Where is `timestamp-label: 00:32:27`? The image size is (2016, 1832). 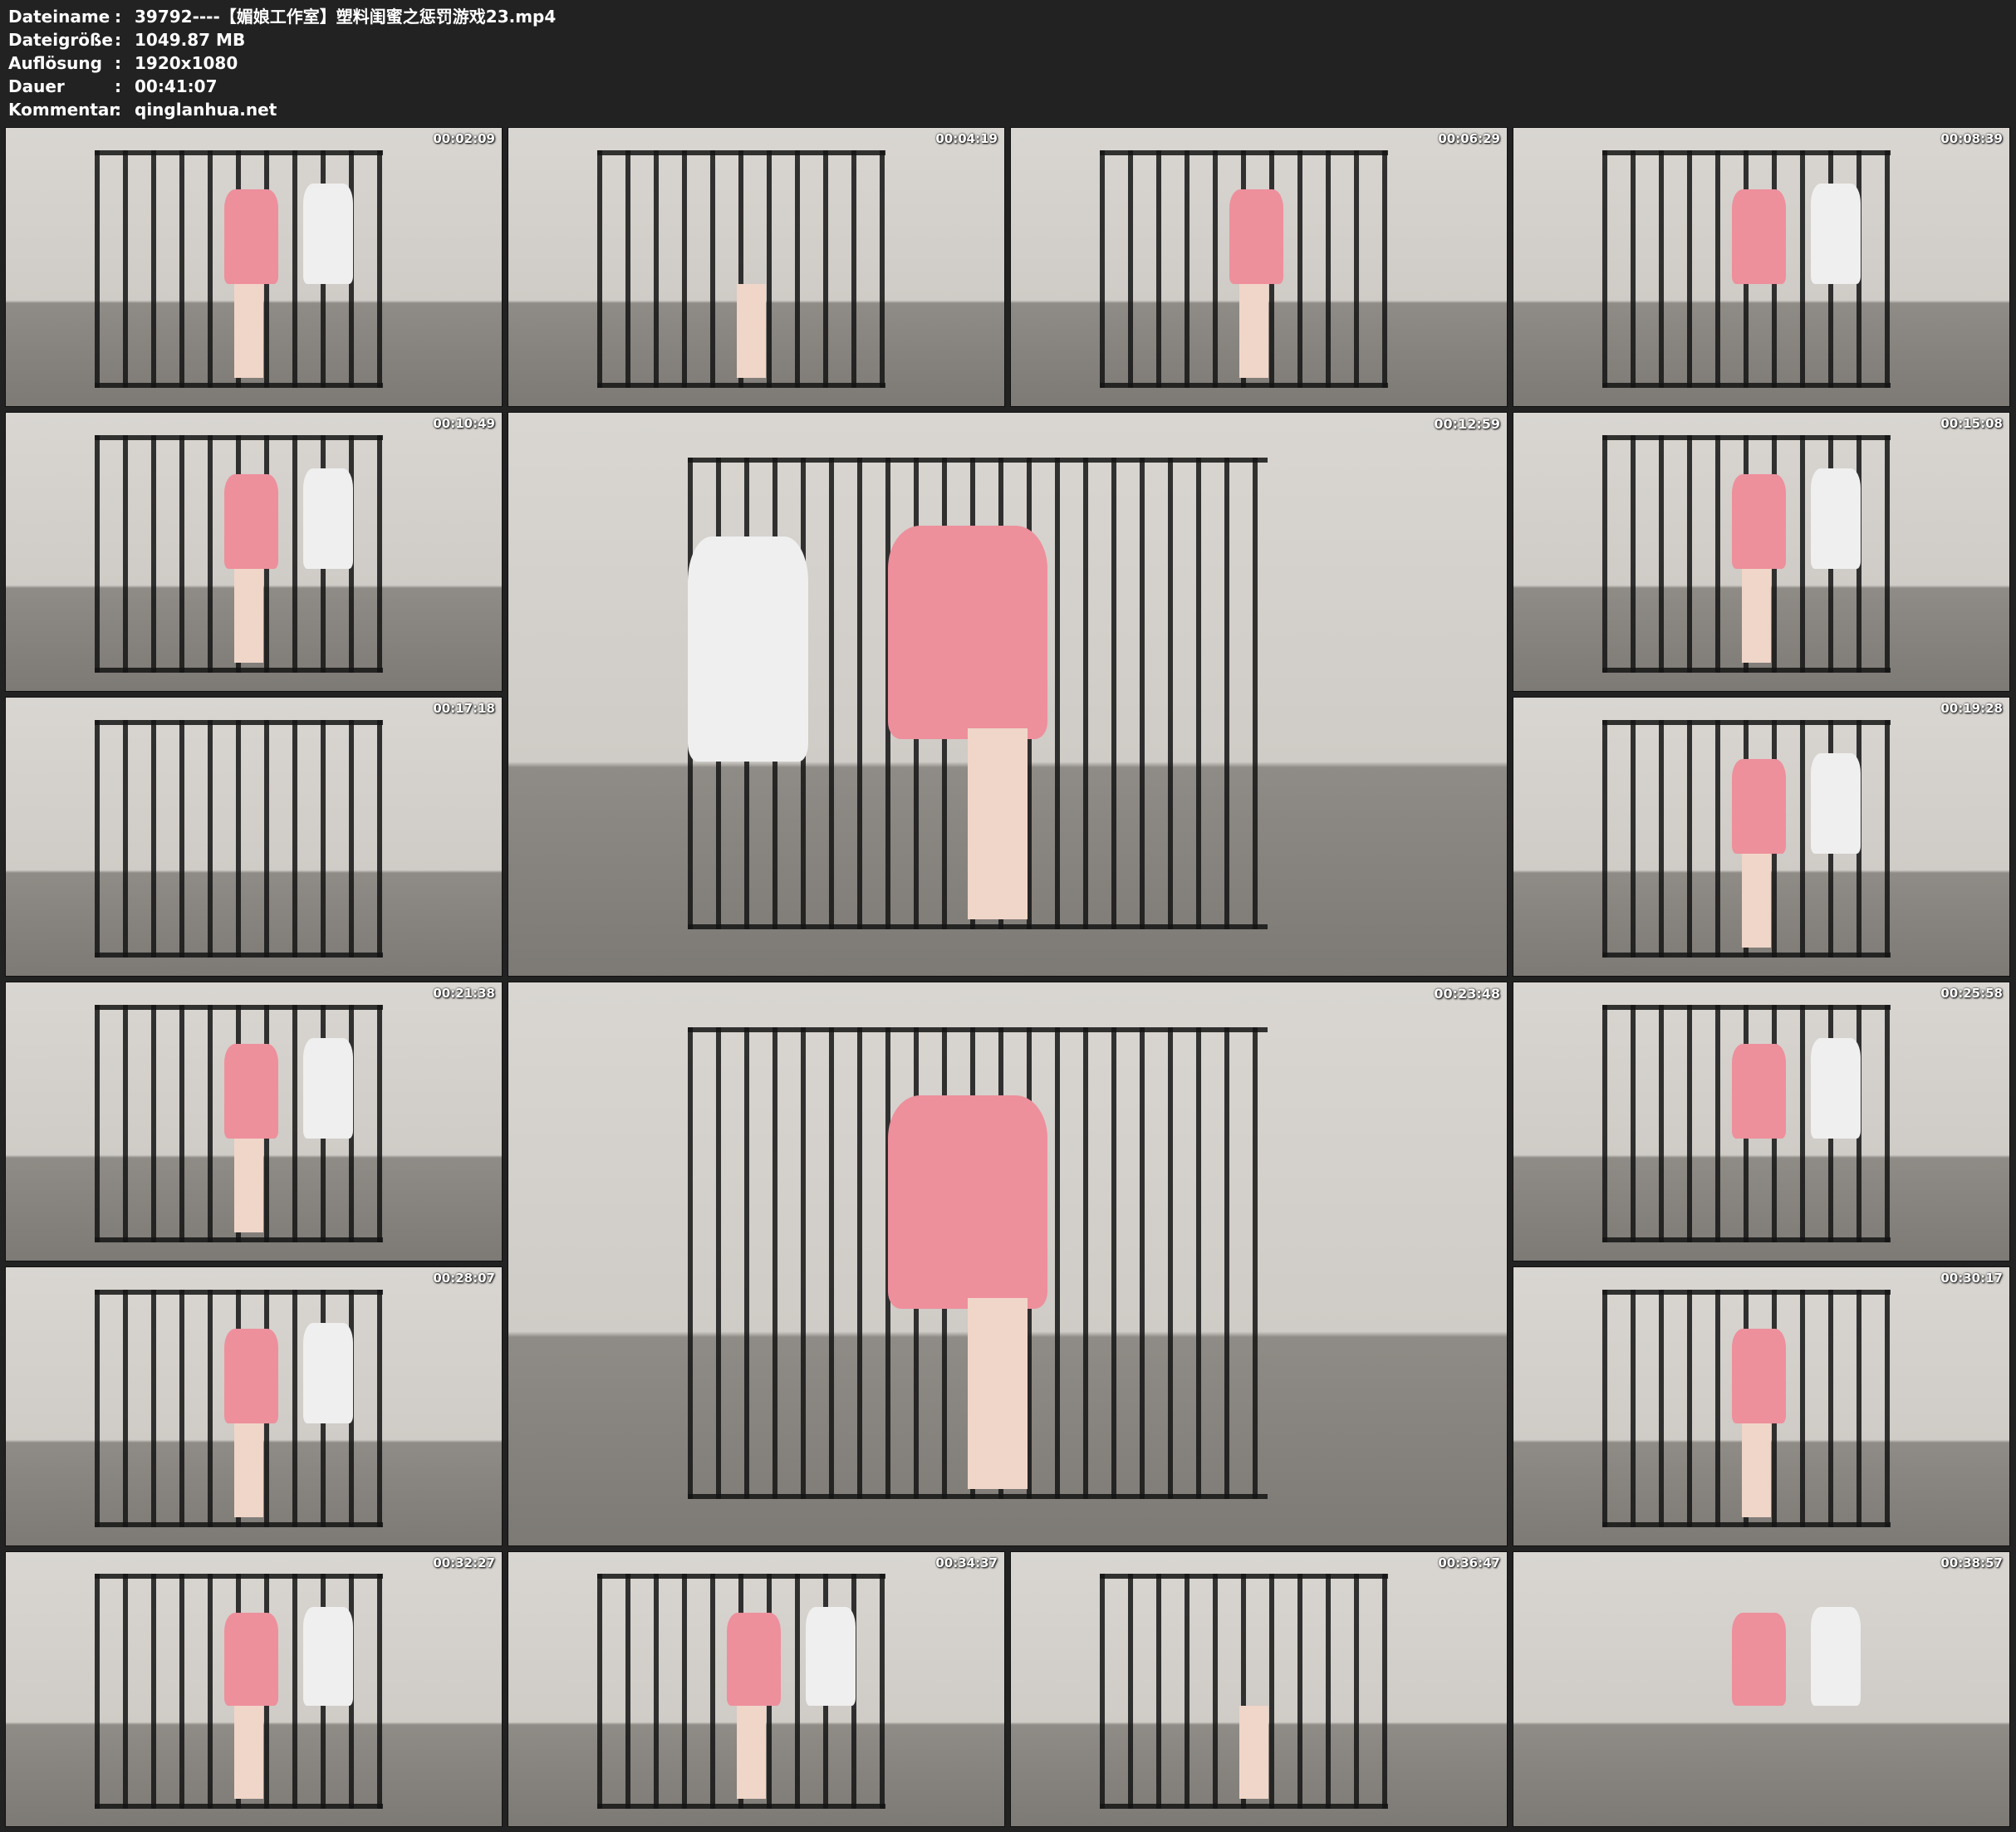 timestamp-label: 00:32:27 is located at coordinates (464, 1562).